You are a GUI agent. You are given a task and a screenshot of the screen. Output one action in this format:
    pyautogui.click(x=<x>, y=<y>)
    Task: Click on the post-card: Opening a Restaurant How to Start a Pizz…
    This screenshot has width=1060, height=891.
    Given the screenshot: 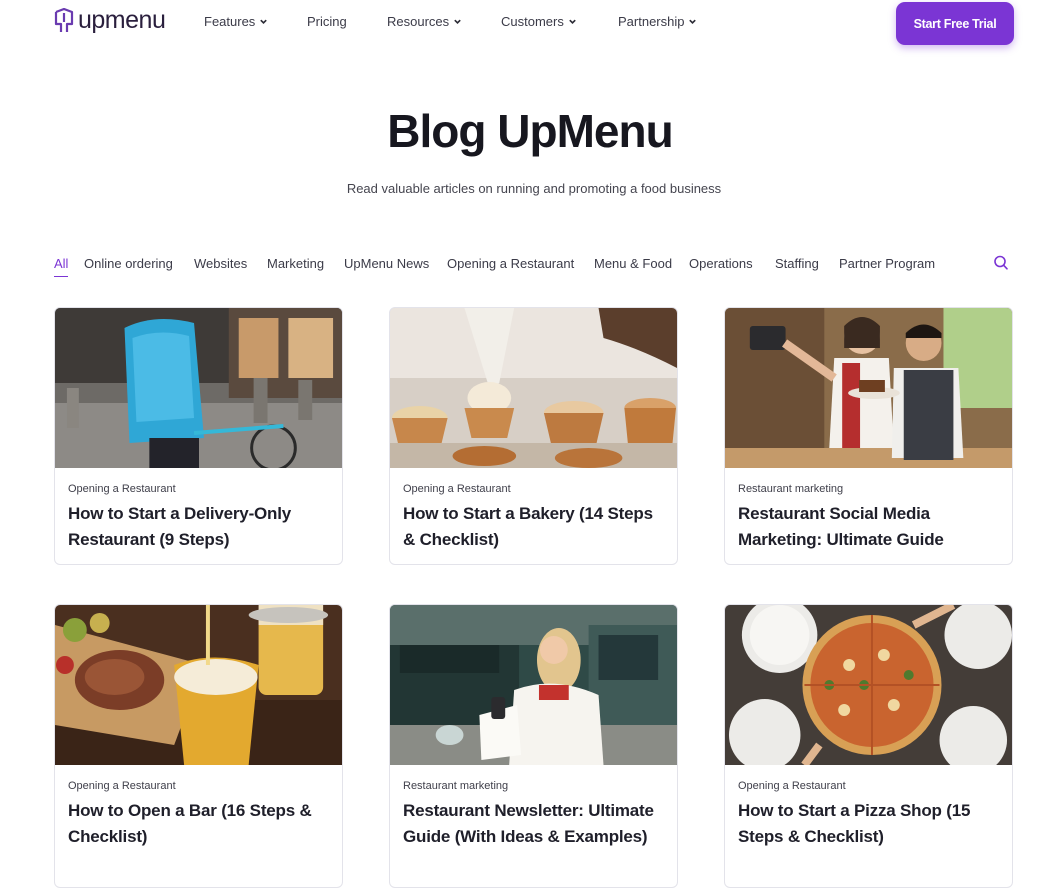 What is the action you would take?
    pyautogui.click(x=868, y=746)
    